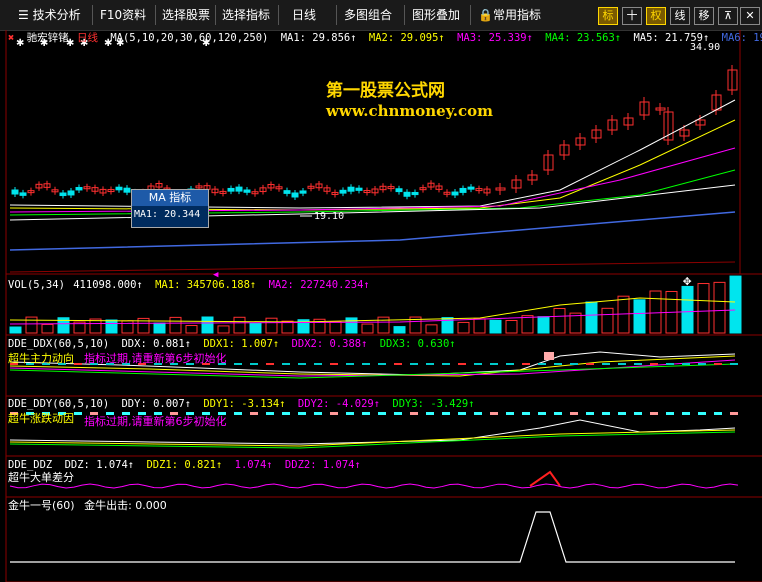 The image size is (762, 582). I want to click on menu-select-indicator: 选择指标, so click(246, 15).